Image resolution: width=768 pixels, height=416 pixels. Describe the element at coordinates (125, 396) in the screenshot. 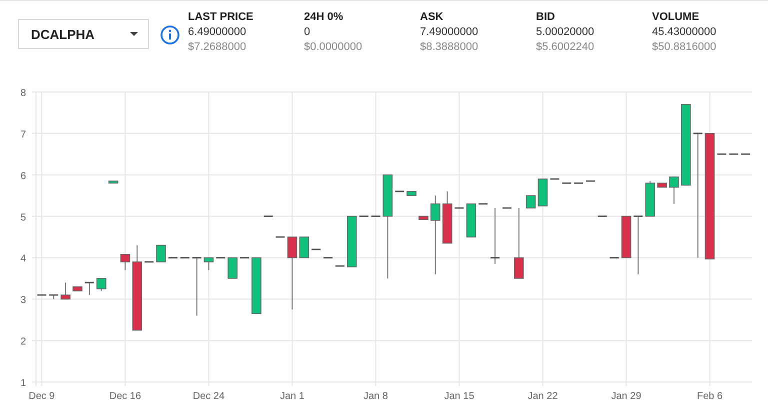

I see `x-axis-label: Dec 16` at that location.